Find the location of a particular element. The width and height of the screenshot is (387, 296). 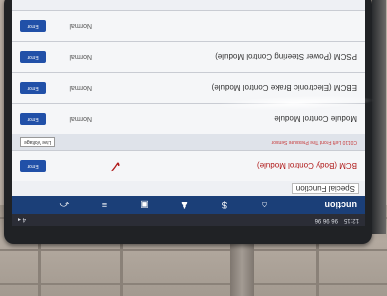

tablet-stand is located at coordinates (242, 267).